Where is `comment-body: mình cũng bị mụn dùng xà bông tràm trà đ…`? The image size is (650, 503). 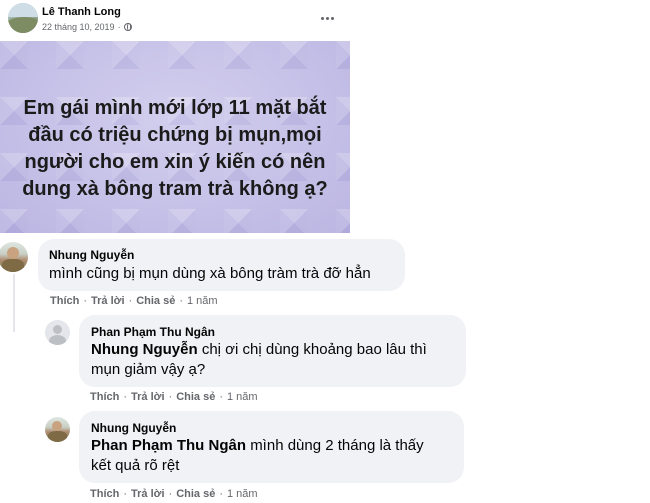
comment-body: mình cũng bị mụn dùng xà bông tràm trà đ… is located at coordinates (210, 273).